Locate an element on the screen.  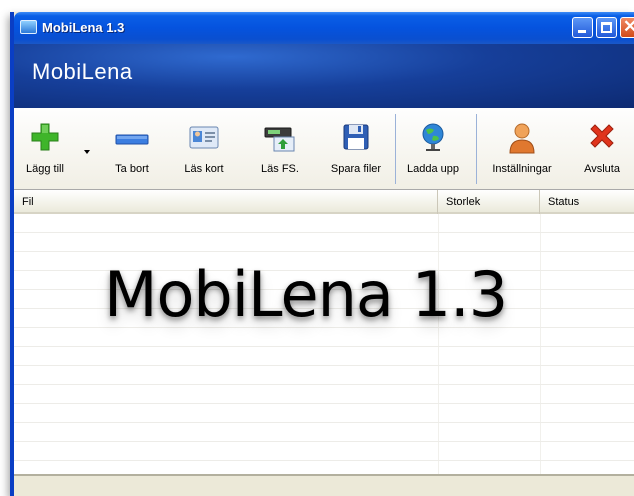
upload-button: Ladda upp is located at coordinates (433, 149).